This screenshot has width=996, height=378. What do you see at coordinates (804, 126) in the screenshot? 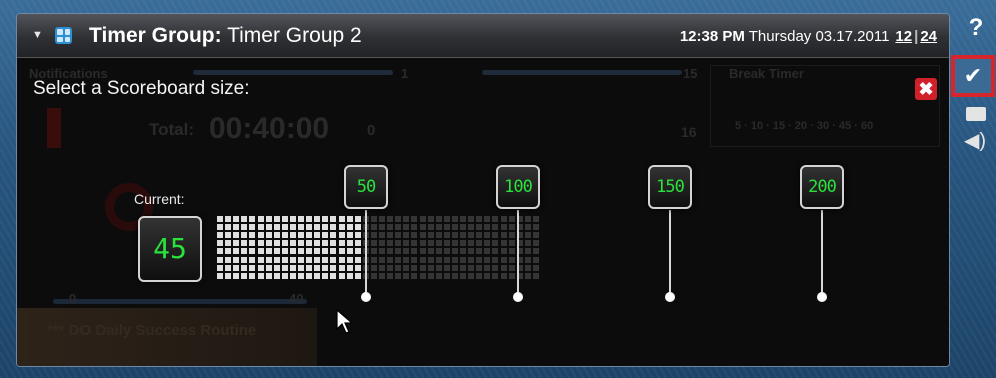
I see `bg-break-options: 5 · 10 · 15 · 20 · 30 · 45 · 60` at bounding box center [804, 126].